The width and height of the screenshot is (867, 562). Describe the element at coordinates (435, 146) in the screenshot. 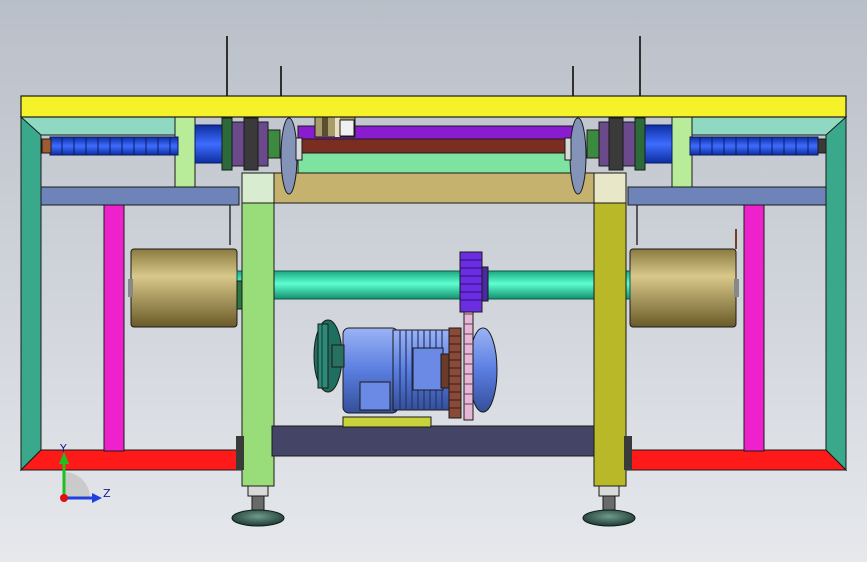

I see `upper-brown-shaft` at that location.